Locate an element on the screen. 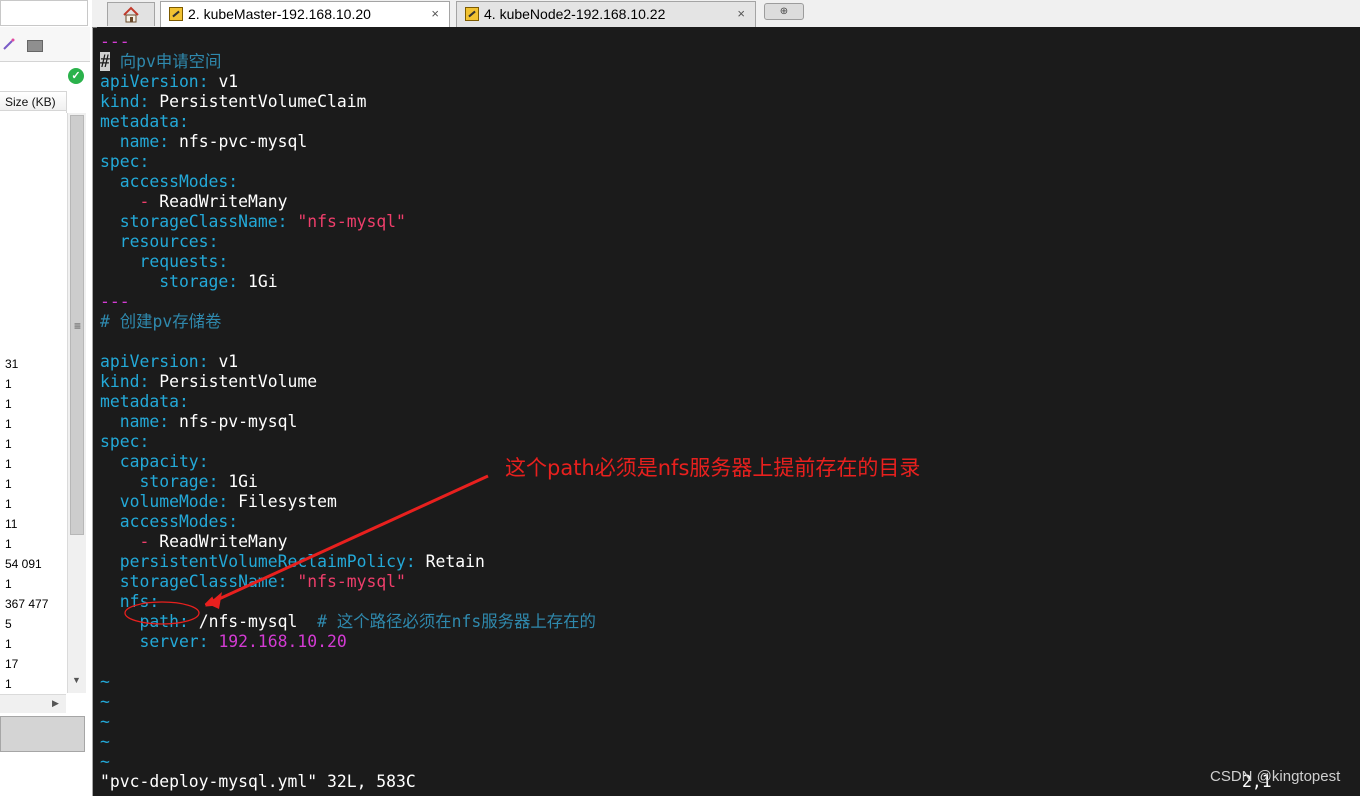  new-tab-button: ⊕ is located at coordinates (784, 11).